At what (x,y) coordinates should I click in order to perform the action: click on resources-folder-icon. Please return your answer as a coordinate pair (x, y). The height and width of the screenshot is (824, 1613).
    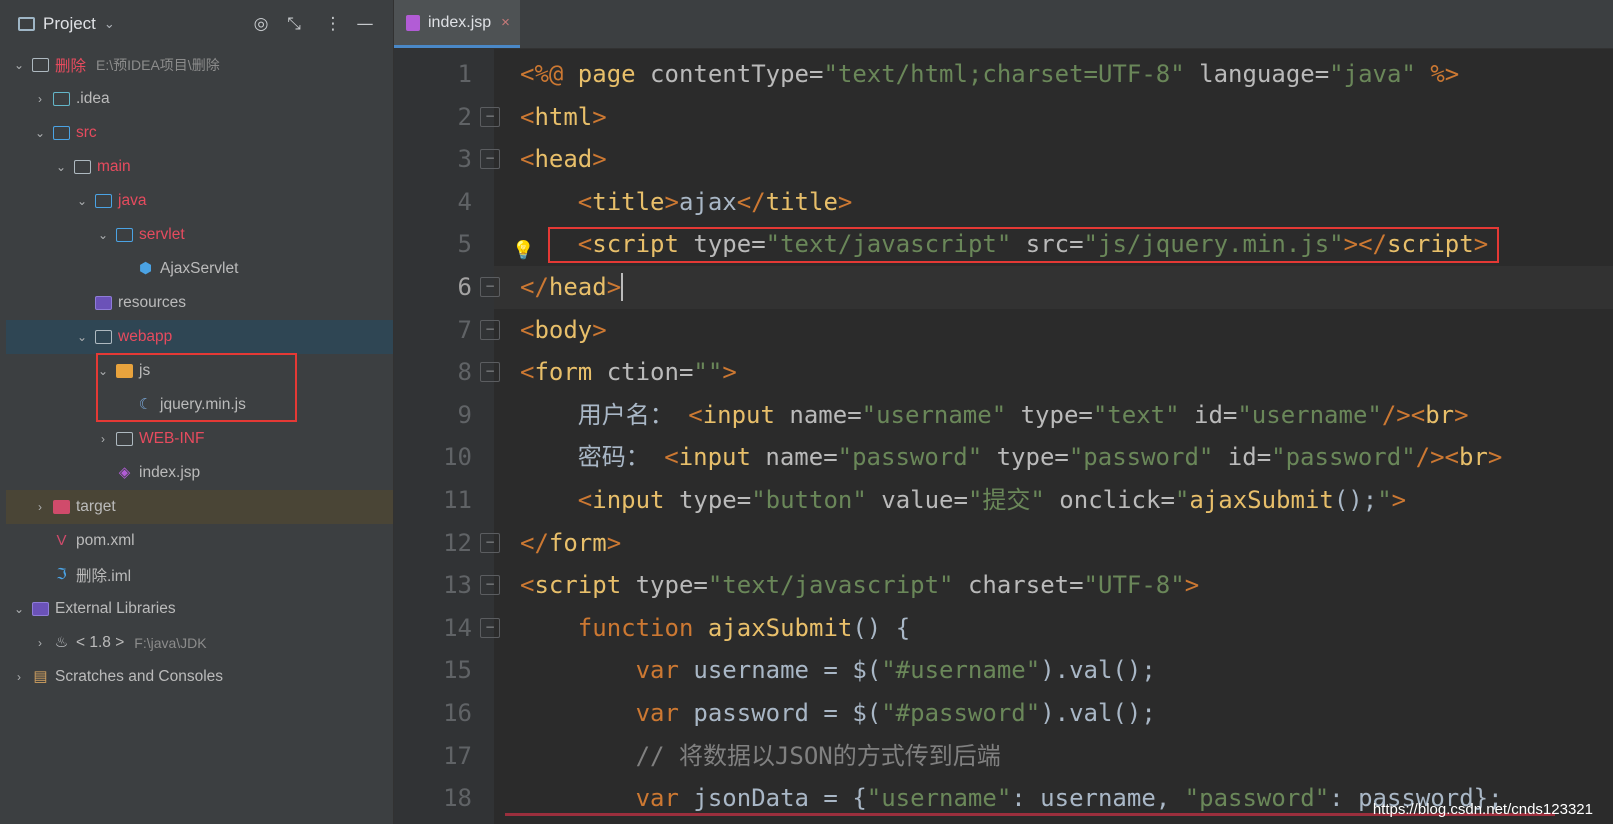
    Looking at the image, I should click on (103, 303).